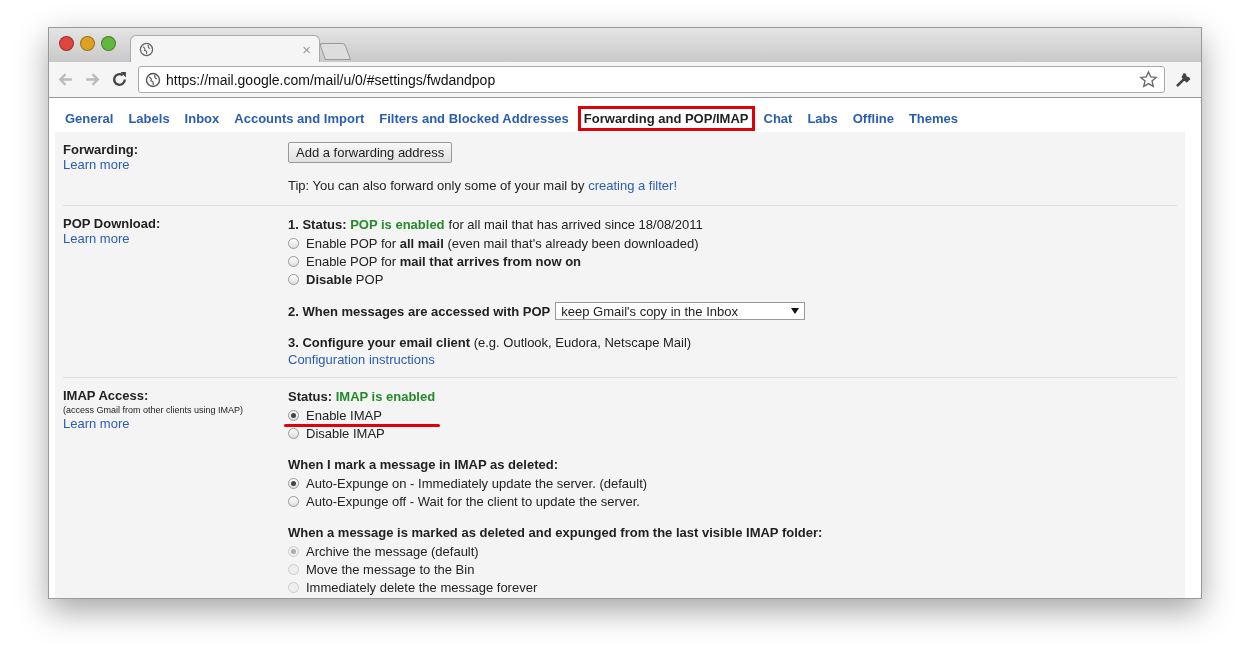 The height and width of the screenshot is (668, 1249). What do you see at coordinates (474, 118) in the screenshot?
I see `settings-tab: Filters and Blocked Addresses` at bounding box center [474, 118].